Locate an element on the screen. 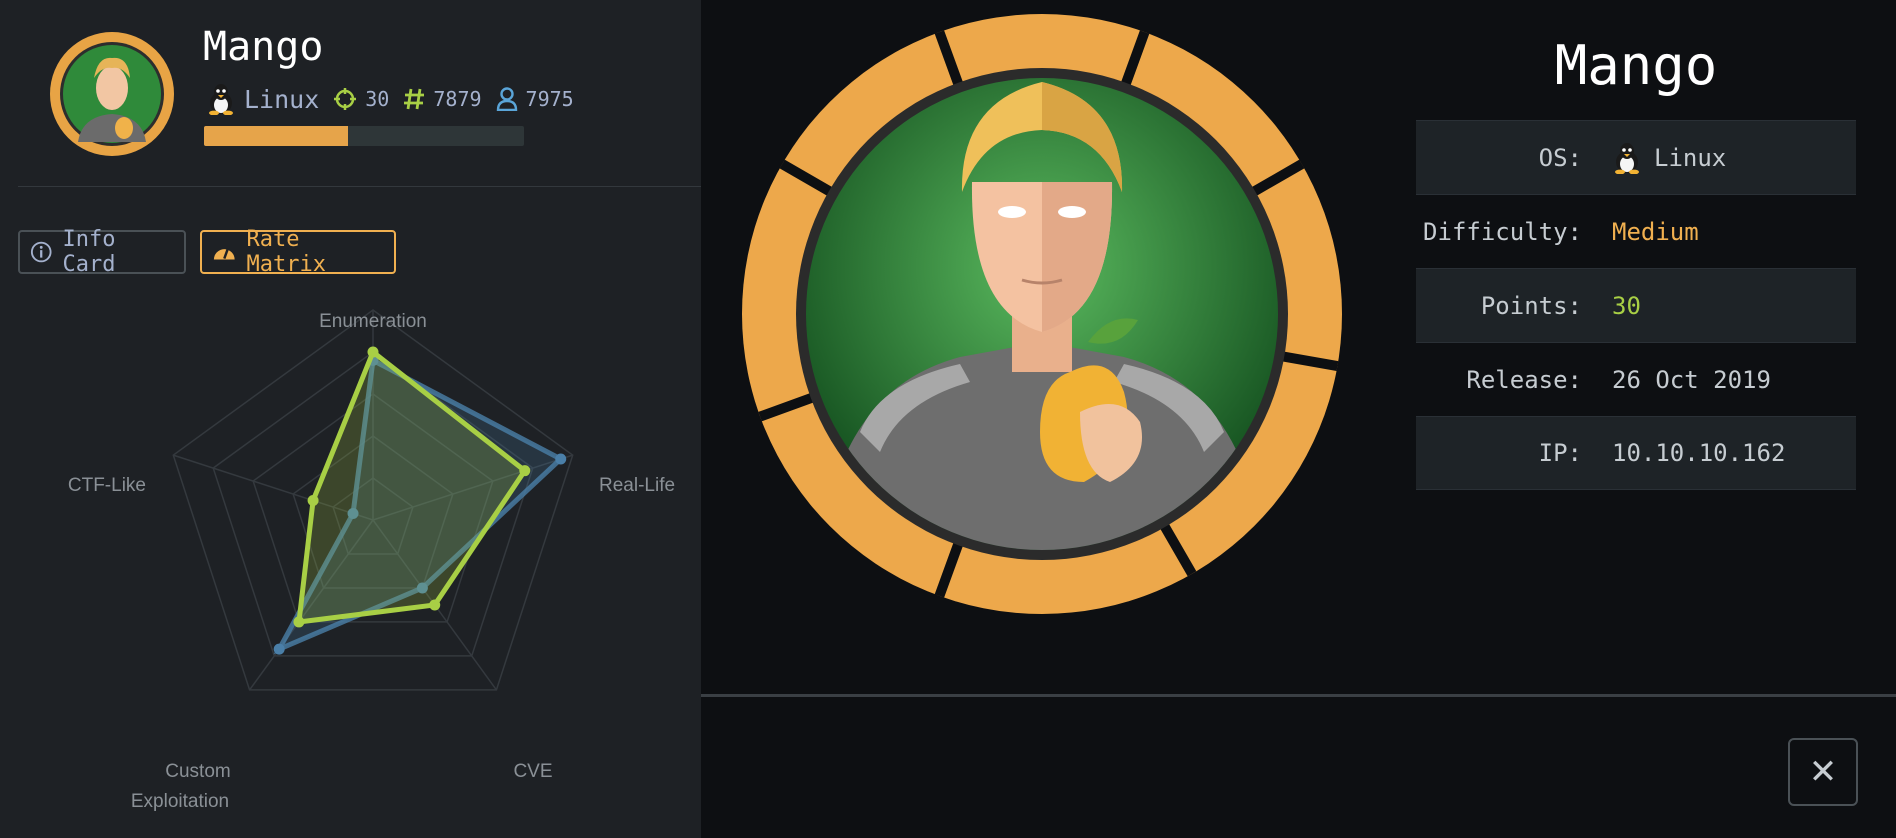 Image resolution: width=1896 pixels, height=838 pixels. difficulty-value: Medium is located at coordinates (1655, 231).